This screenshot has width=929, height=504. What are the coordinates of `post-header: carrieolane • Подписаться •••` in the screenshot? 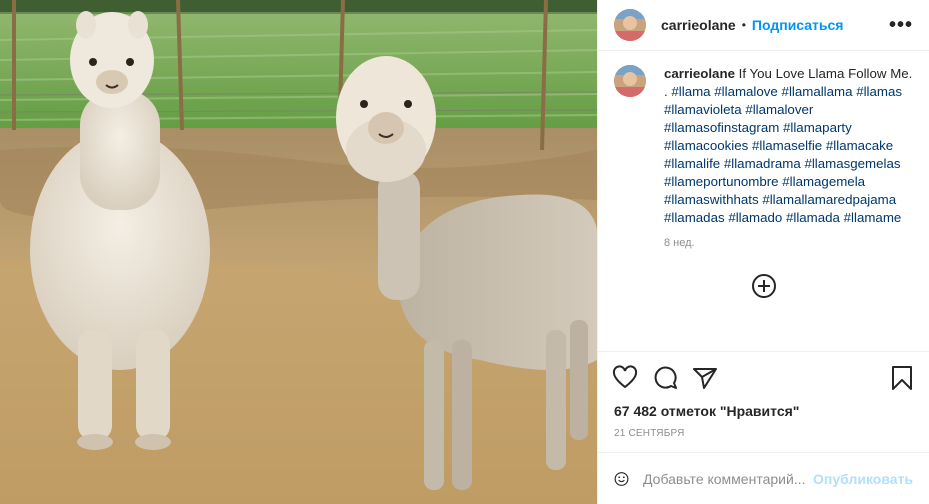 It's located at (763, 25).